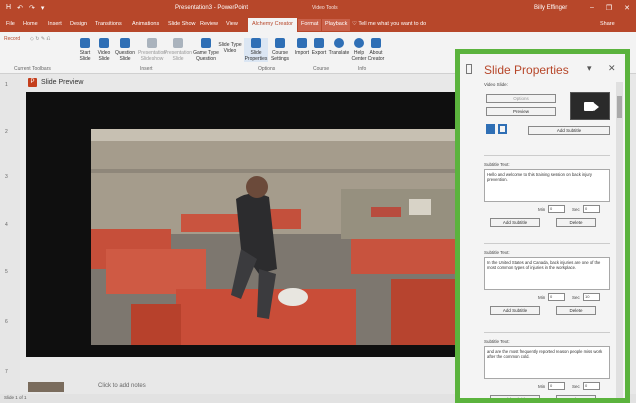  I want to click on share-button: Share, so click(607, 24).